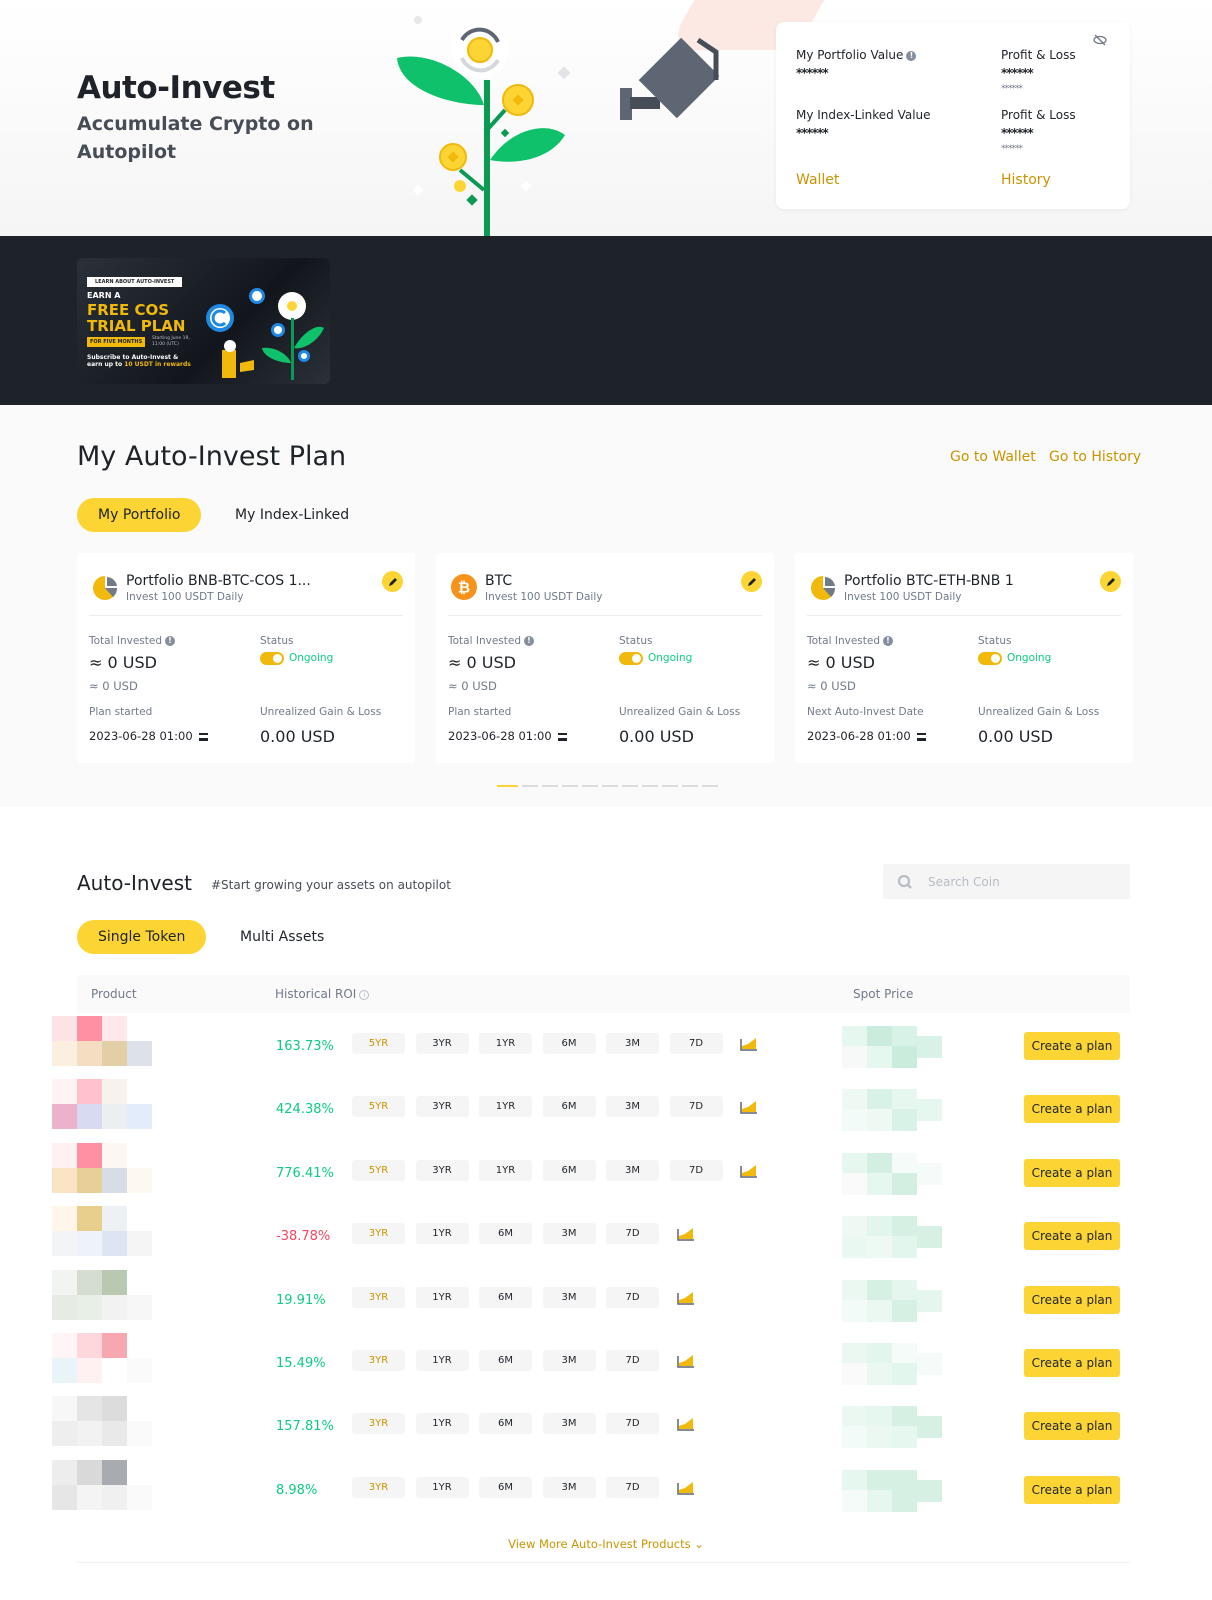 This screenshot has height=1600, width=1212. I want to click on go-to-wallet-link: Go to Wallet, so click(993, 457).